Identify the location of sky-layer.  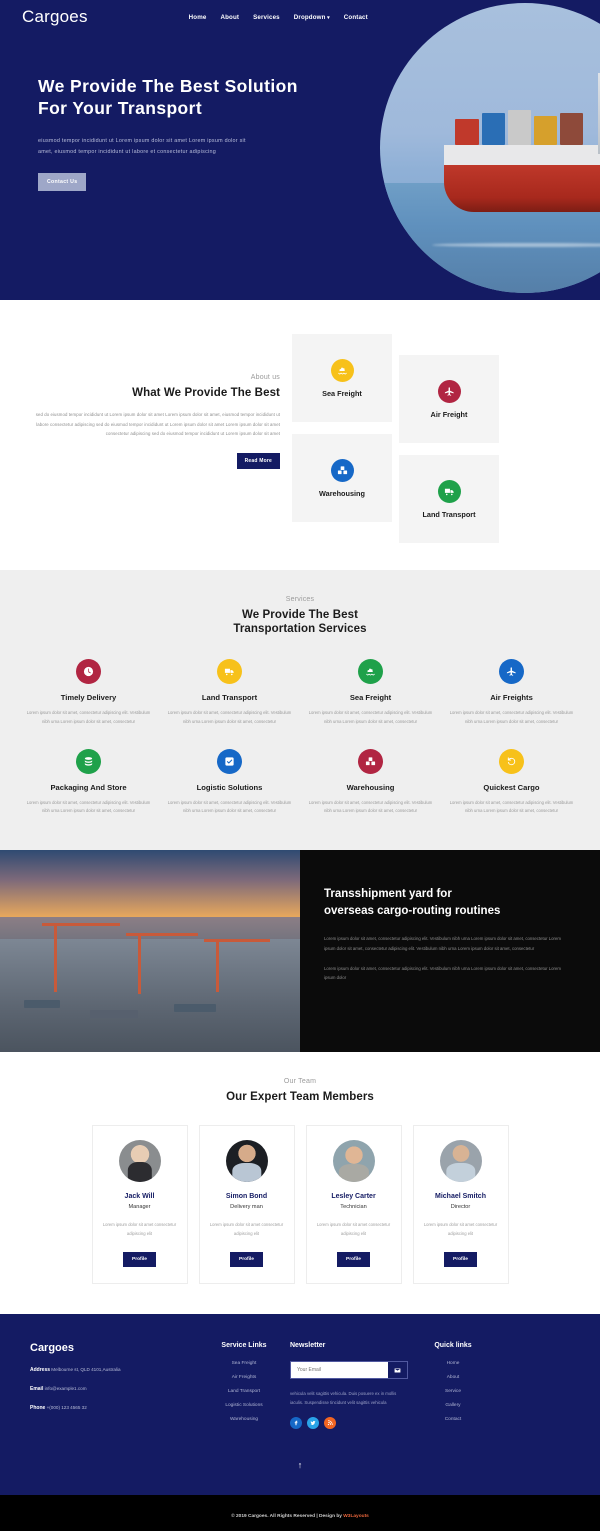
(150, 883).